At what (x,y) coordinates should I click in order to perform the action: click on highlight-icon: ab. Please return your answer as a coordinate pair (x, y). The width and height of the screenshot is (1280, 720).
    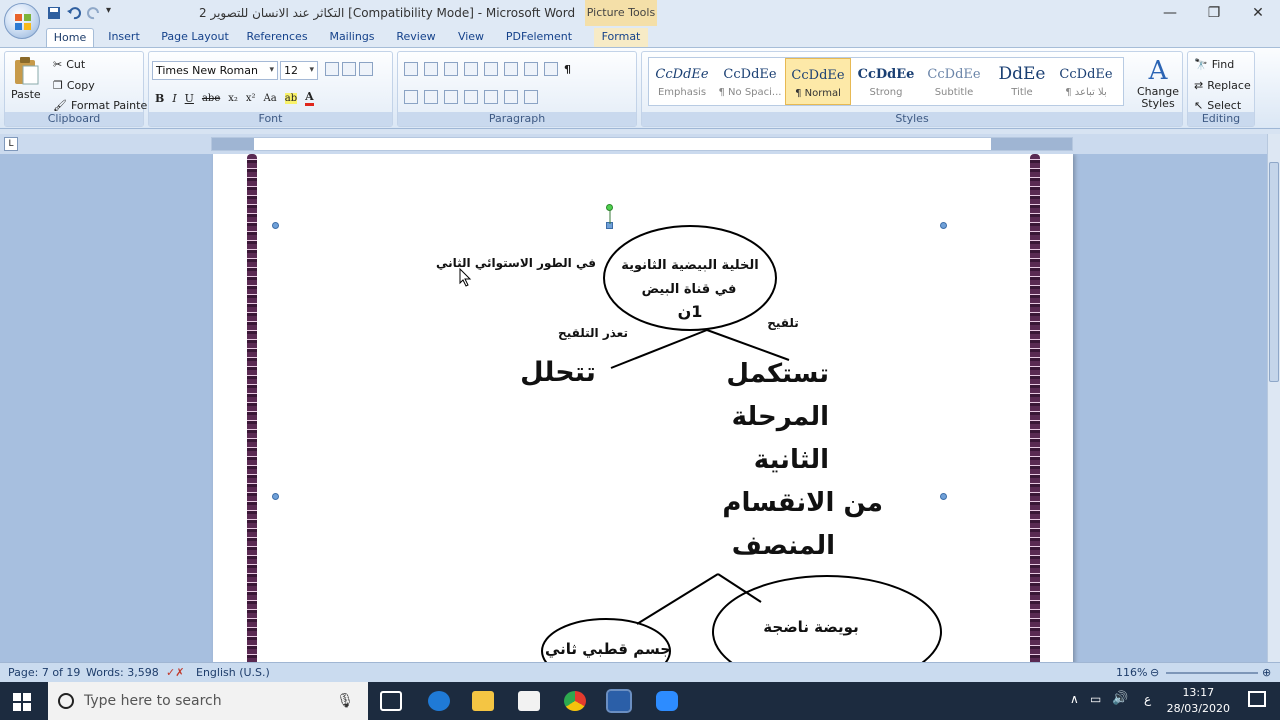
    Looking at the image, I should click on (291, 98).